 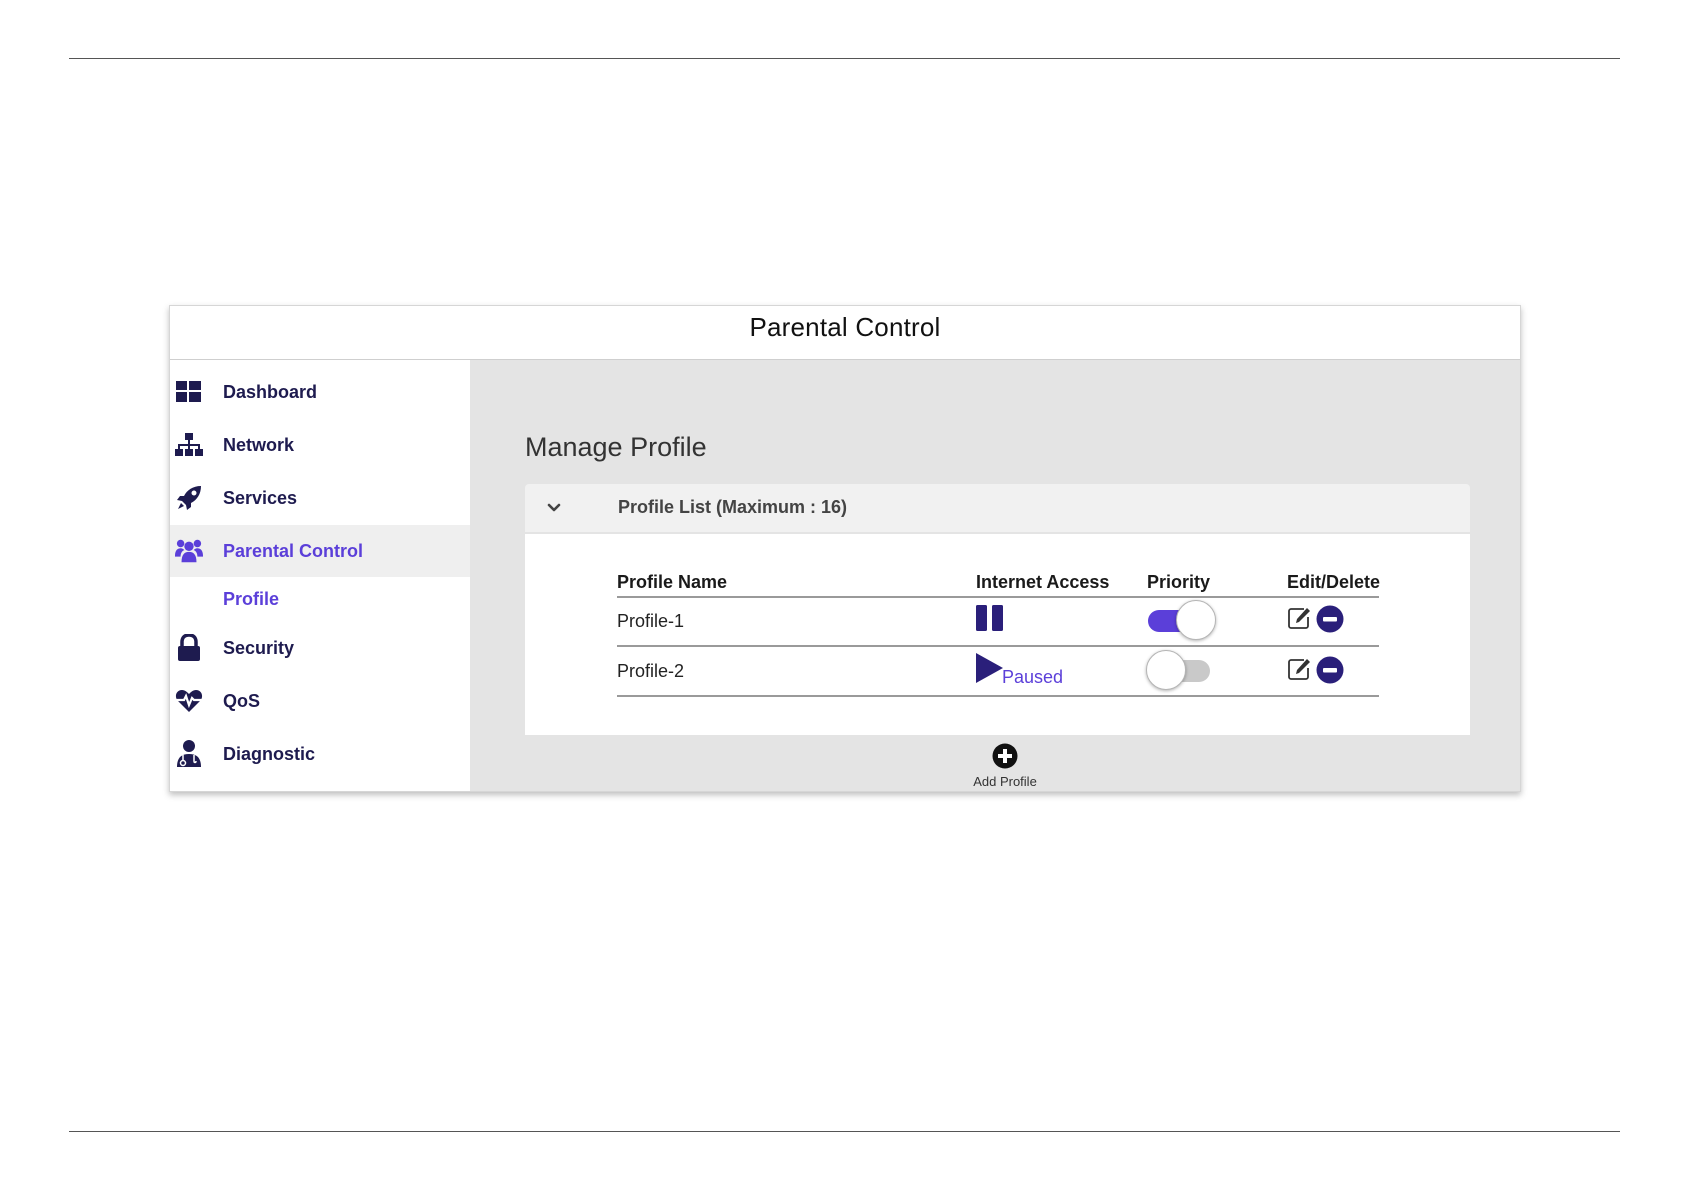 What do you see at coordinates (320, 701) in the screenshot?
I see `sidebar-item-qos: QoS` at bounding box center [320, 701].